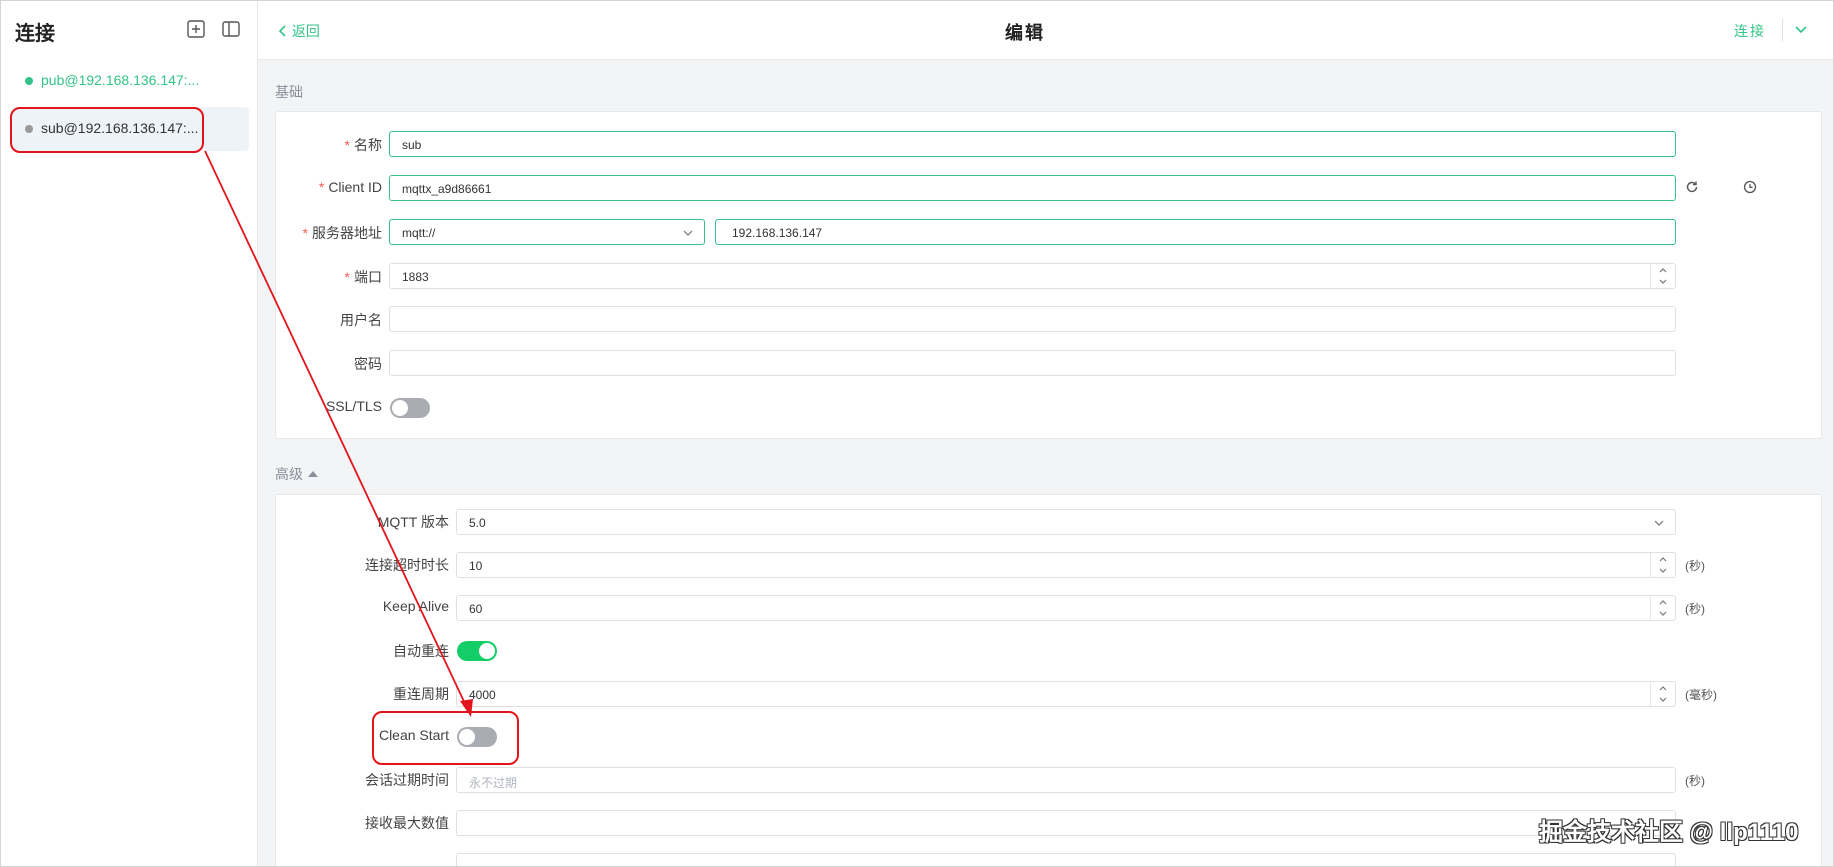  I want to click on reconnect-period-value: 4000, so click(482, 695).